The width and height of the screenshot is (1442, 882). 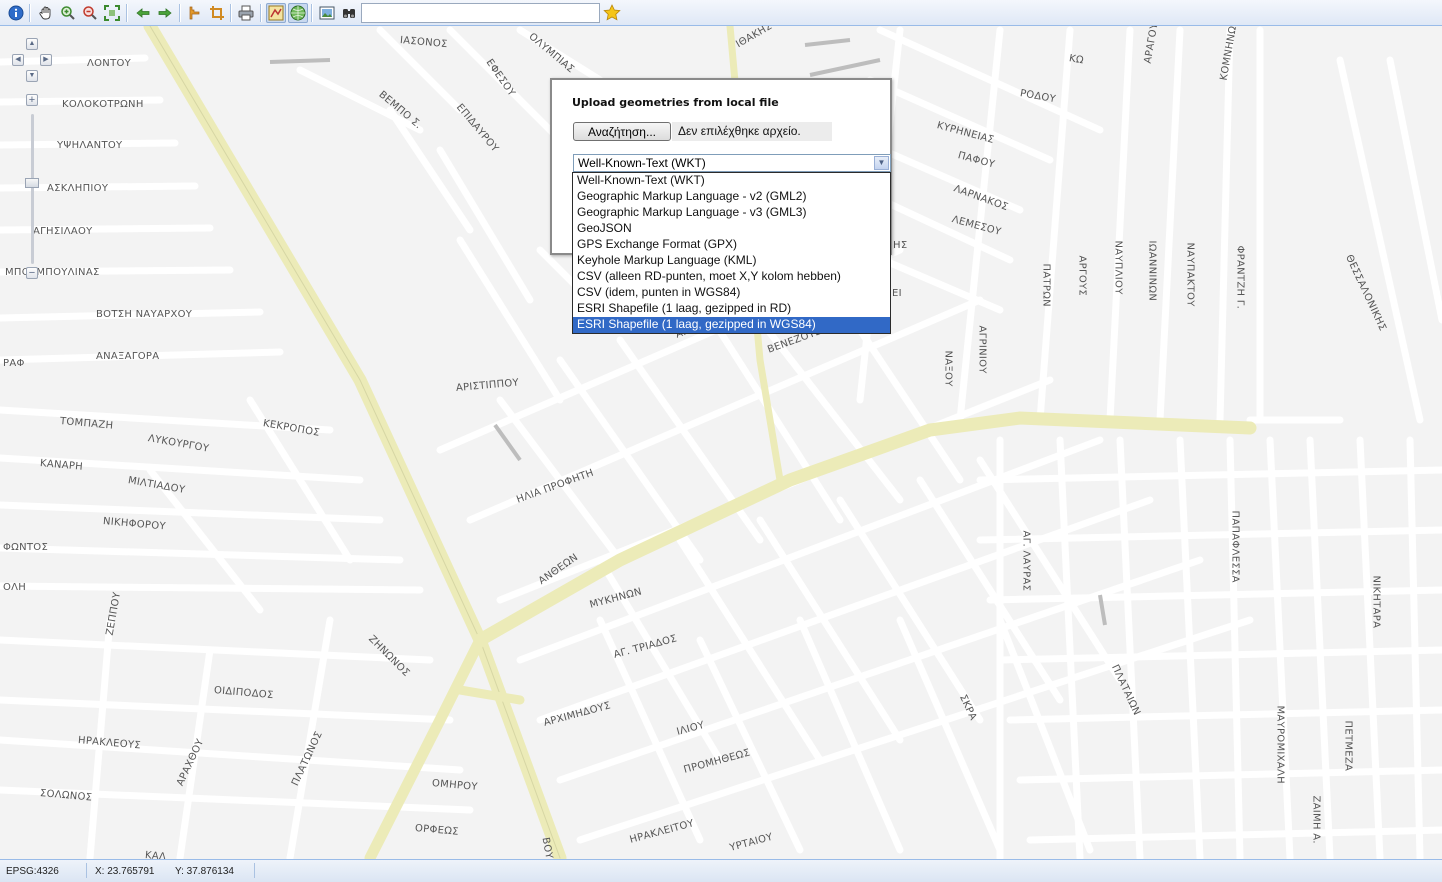 What do you see at coordinates (32, 100) in the screenshot?
I see `zoom-in-button: +` at bounding box center [32, 100].